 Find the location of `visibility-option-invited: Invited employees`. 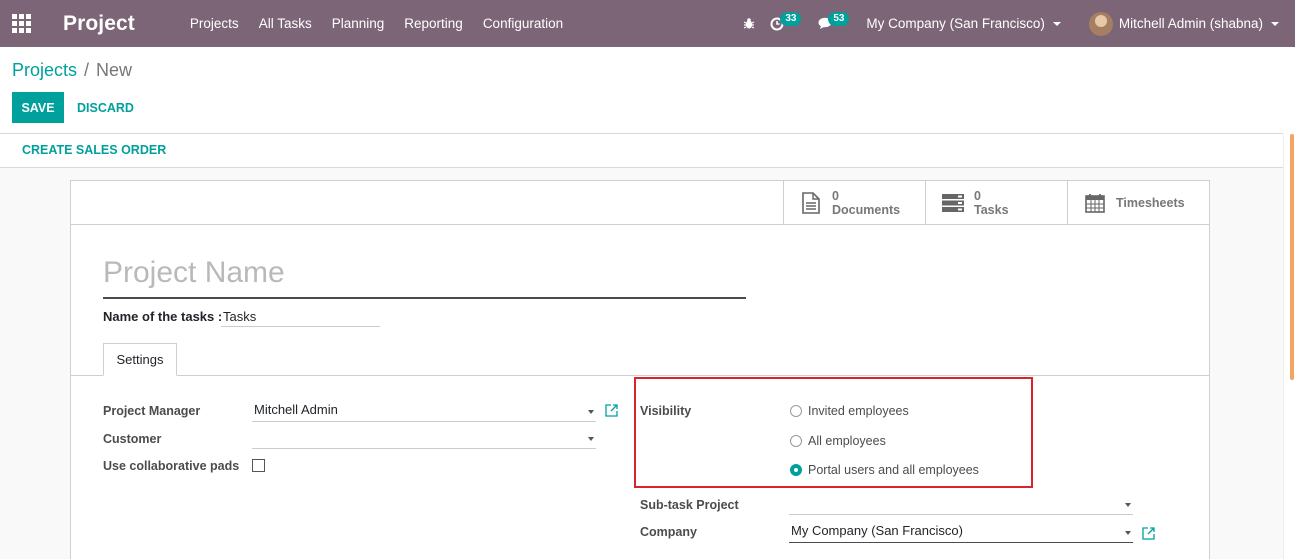

visibility-option-invited: Invited employees is located at coordinates (849, 411).